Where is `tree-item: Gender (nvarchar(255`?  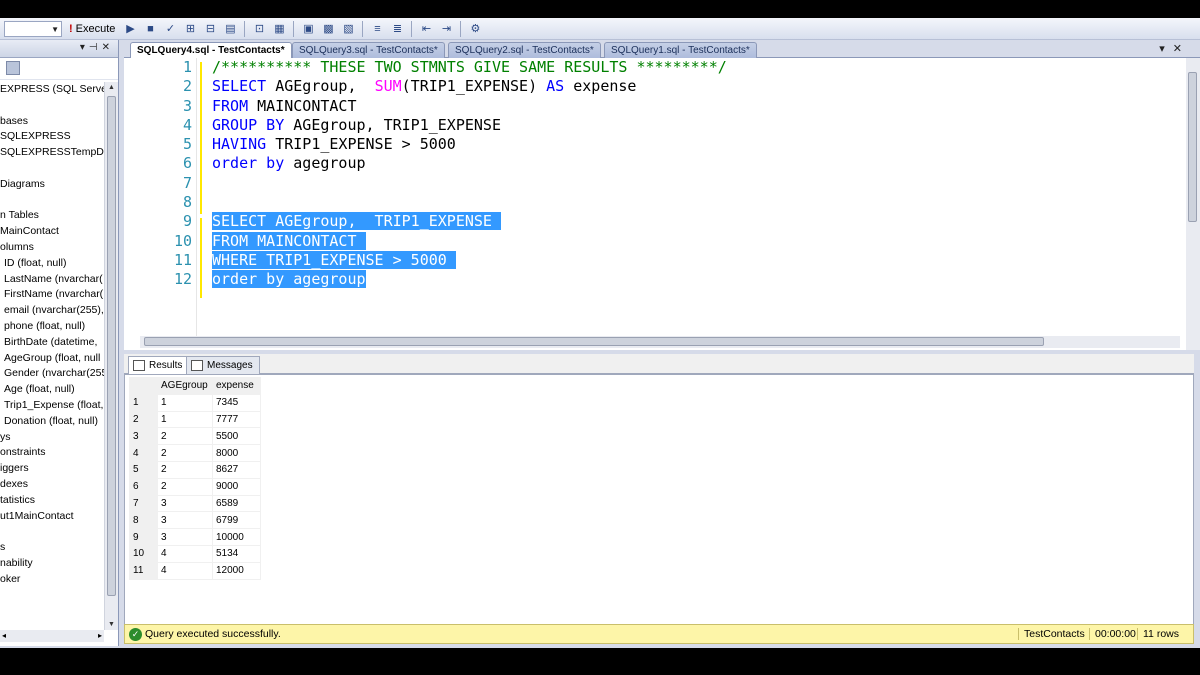
tree-item: Gender (nvarchar(255 is located at coordinates (52, 374).